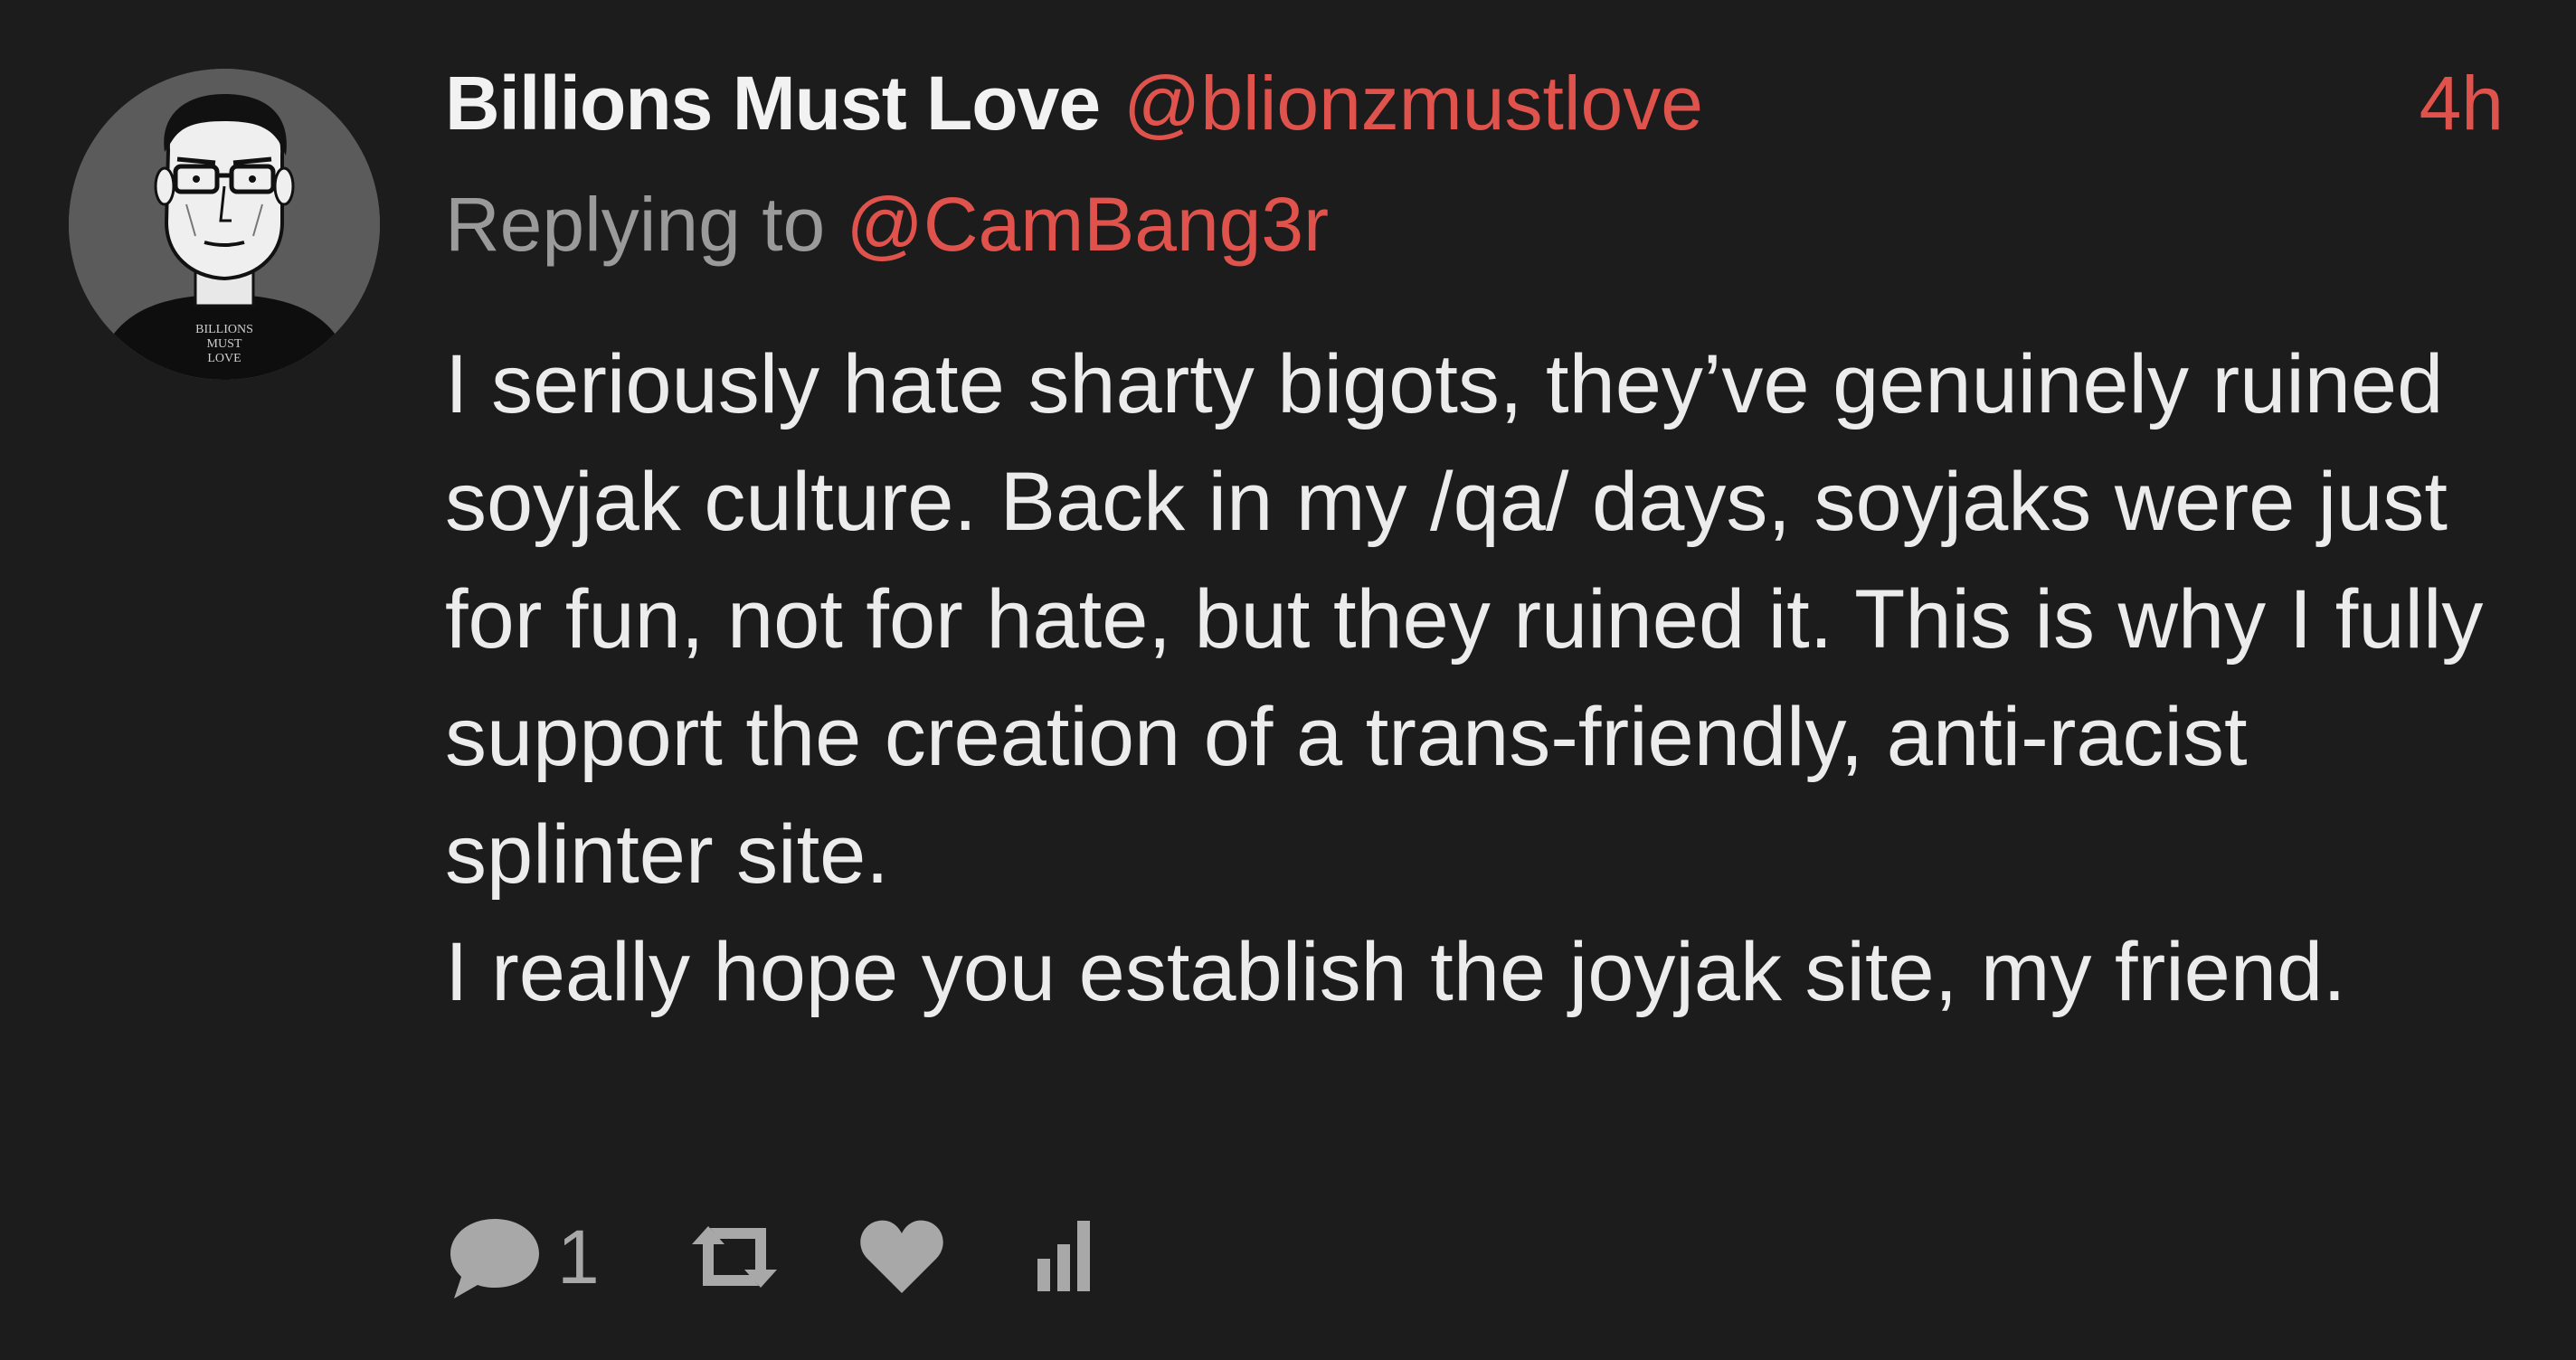 This screenshot has height=1360, width=2576. Describe the element at coordinates (1063, 1256) in the screenshot. I see `analytics-icon` at that location.